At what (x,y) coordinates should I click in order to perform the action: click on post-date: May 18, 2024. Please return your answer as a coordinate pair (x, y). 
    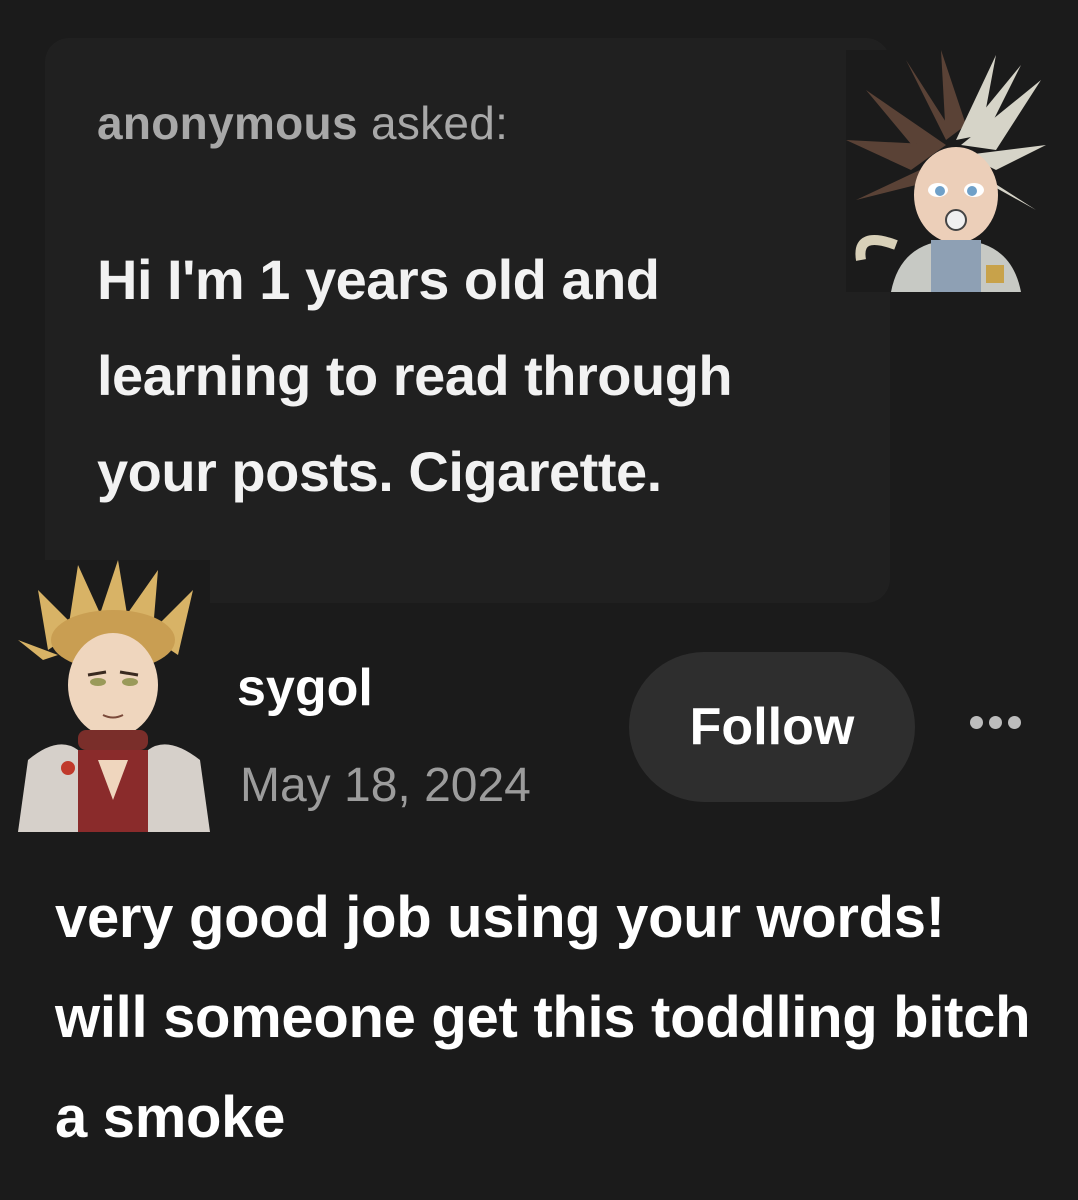
    Looking at the image, I should click on (385, 785).